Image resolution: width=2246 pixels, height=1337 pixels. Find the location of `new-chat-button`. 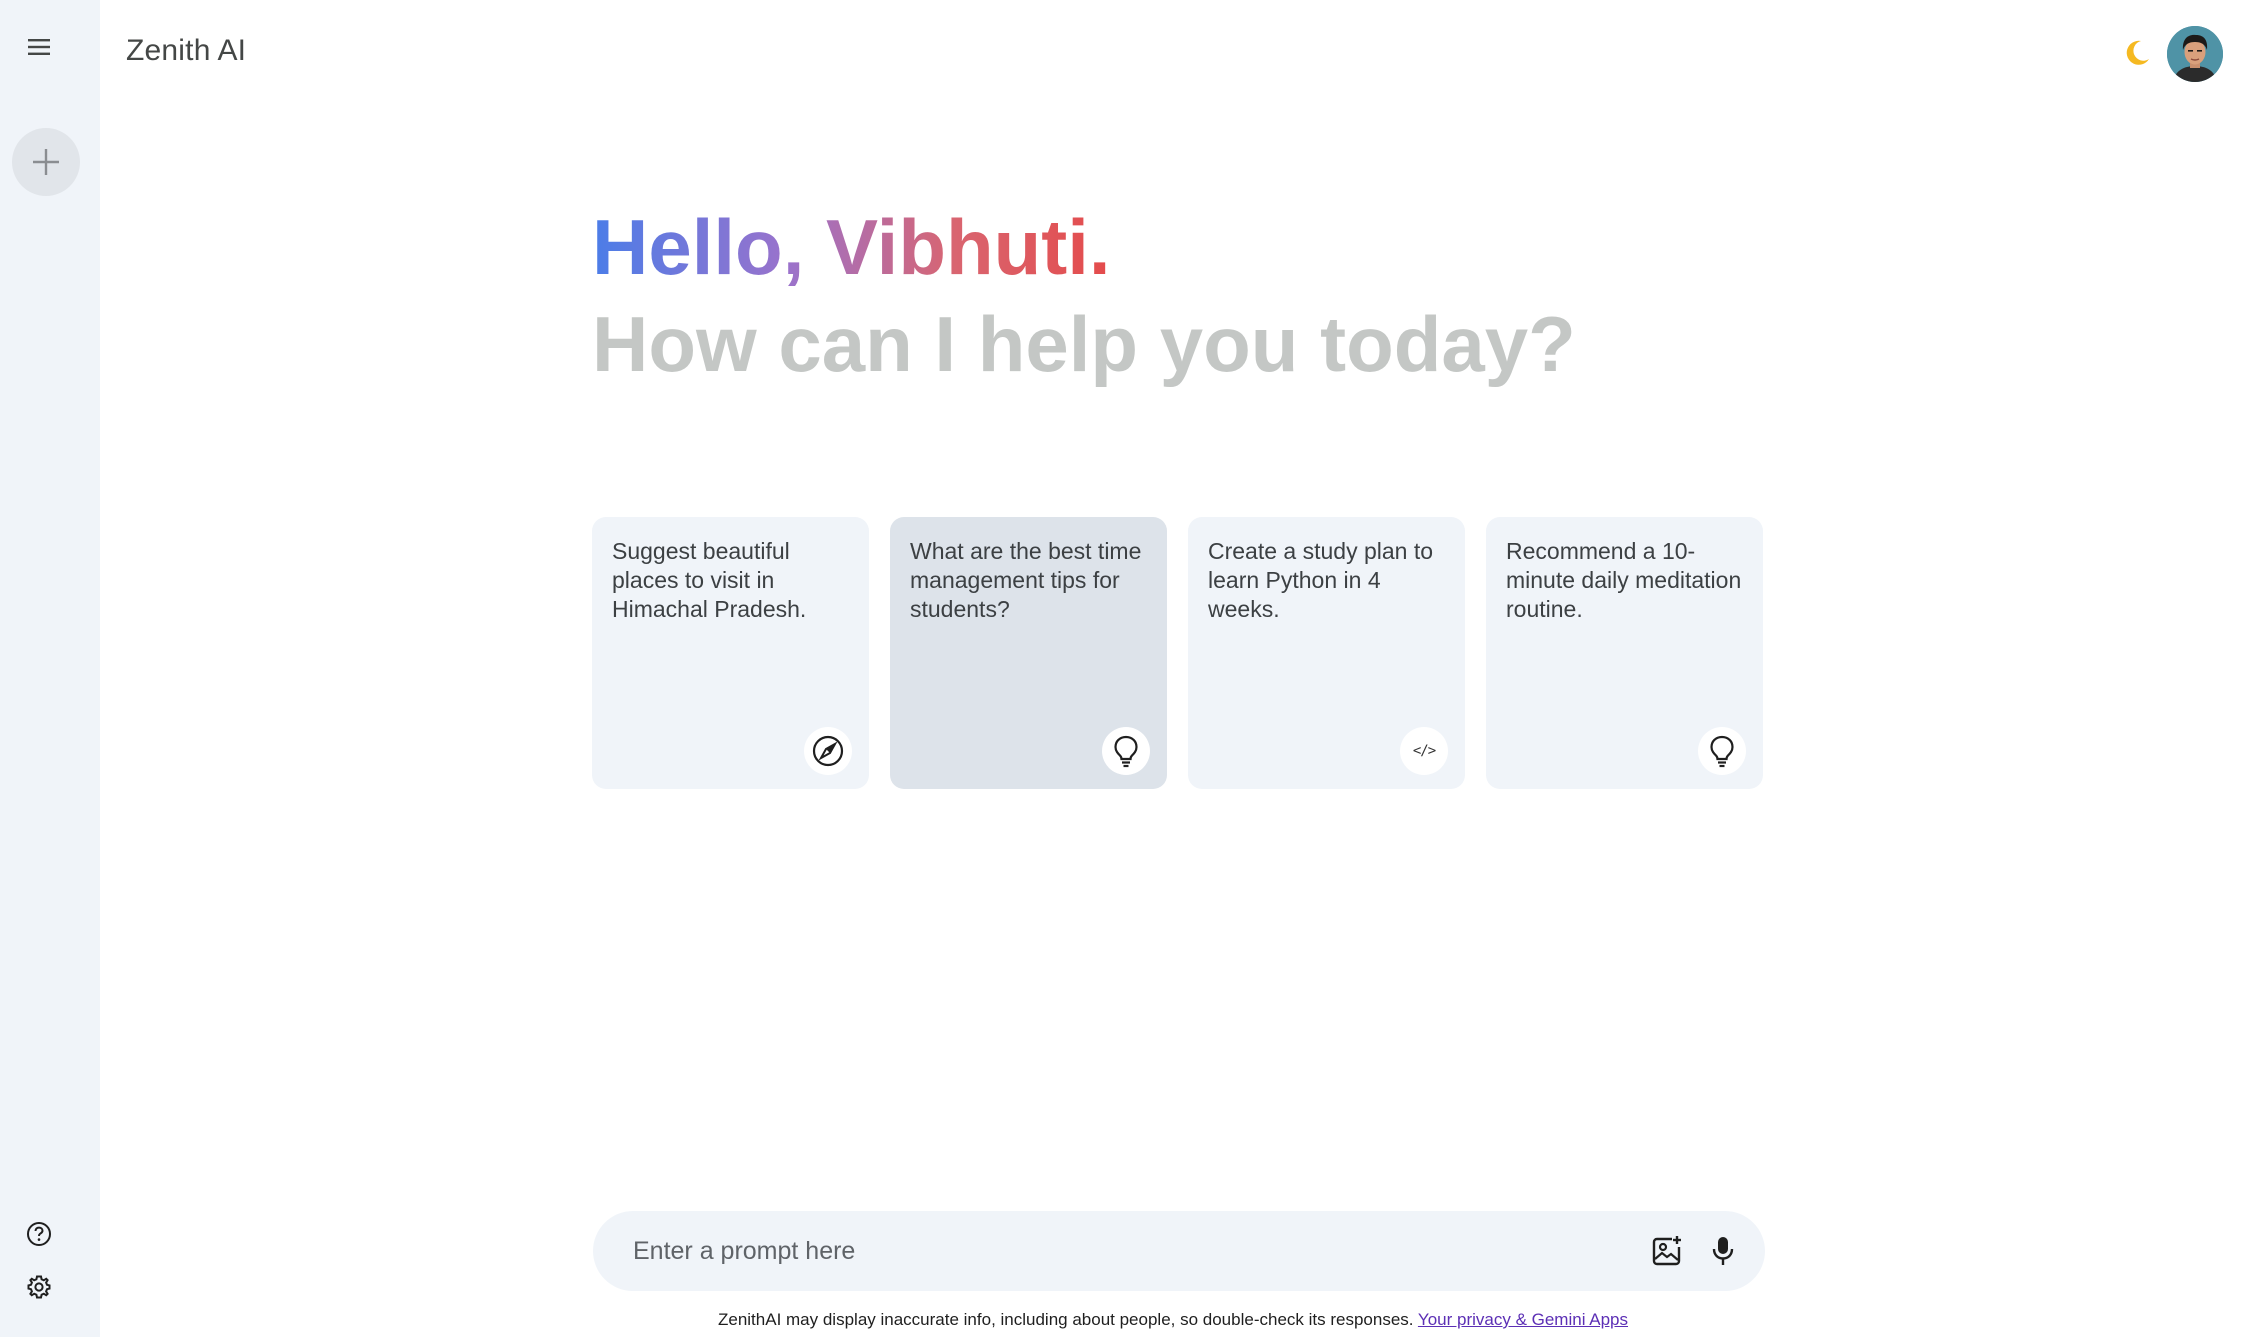

new-chat-button is located at coordinates (46, 162).